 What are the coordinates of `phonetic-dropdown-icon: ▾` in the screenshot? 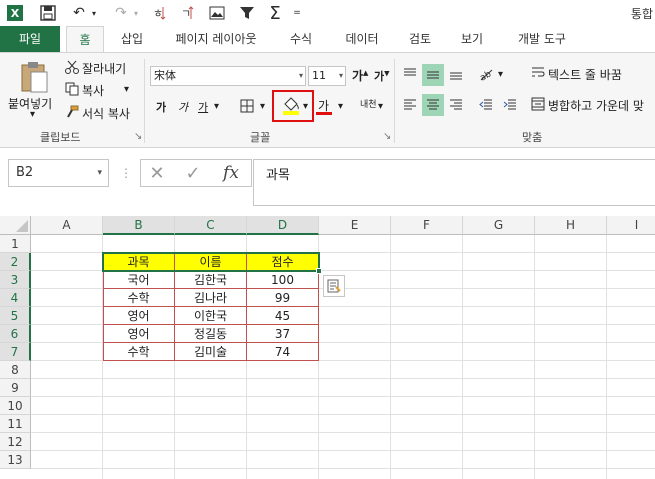 It's located at (380, 106).